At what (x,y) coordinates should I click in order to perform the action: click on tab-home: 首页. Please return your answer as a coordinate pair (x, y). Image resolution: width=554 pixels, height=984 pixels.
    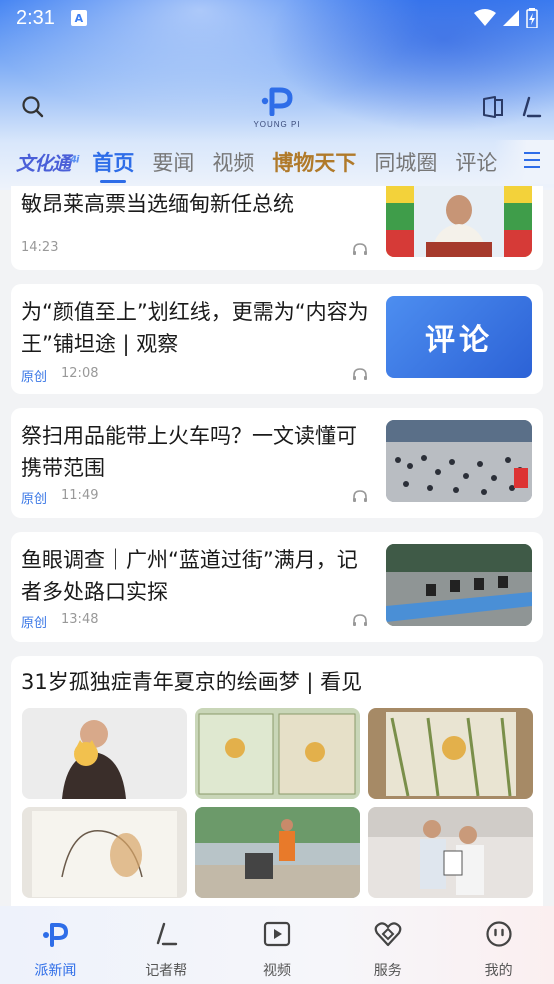
    Looking at the image, I should click on (113, 165).